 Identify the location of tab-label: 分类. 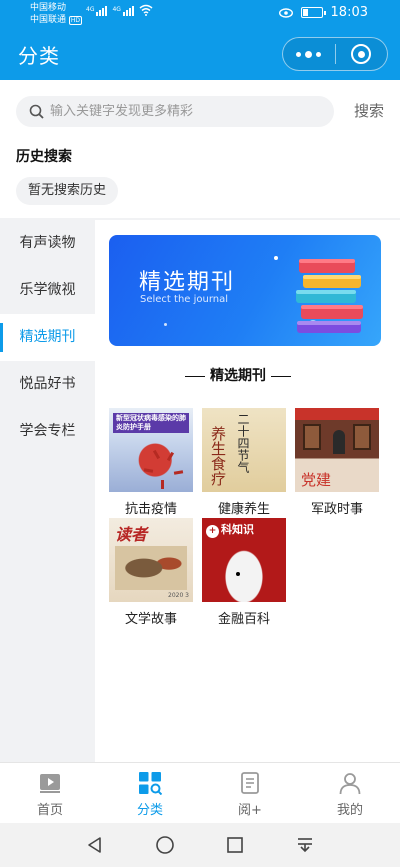
(149, 810).